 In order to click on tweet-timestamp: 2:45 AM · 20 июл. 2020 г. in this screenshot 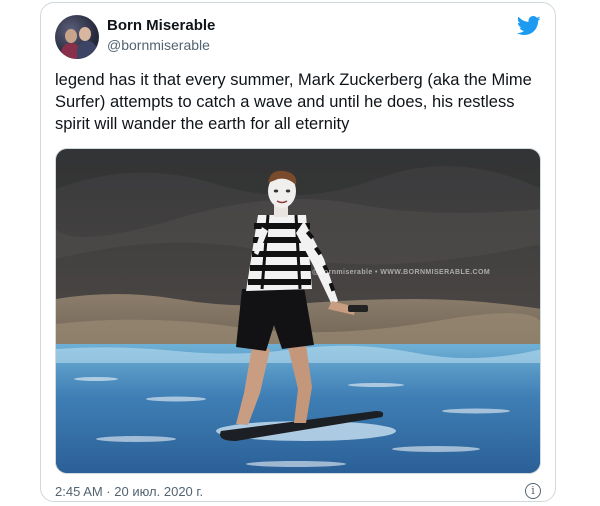, I will do `click(129, 491)`.